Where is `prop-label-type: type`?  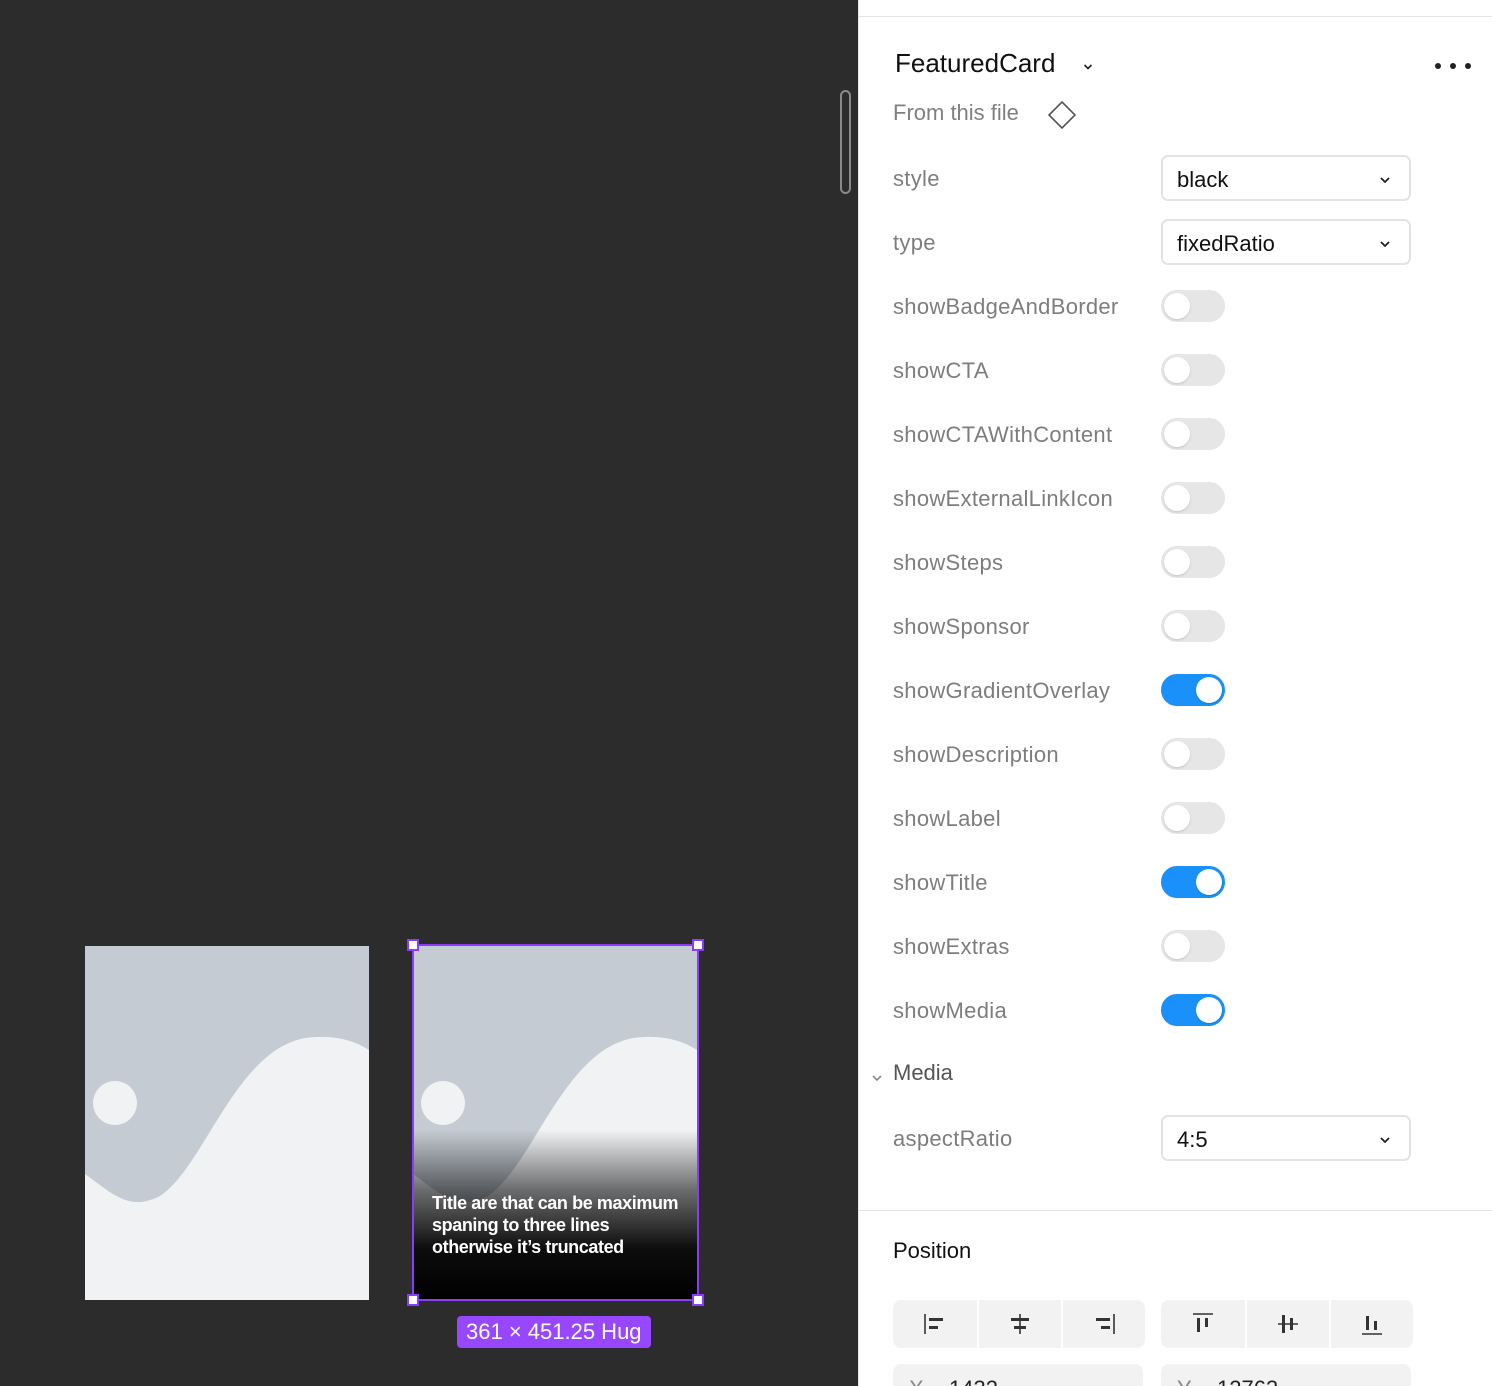
prop-label-type: type is located at coordinates (914, 242).